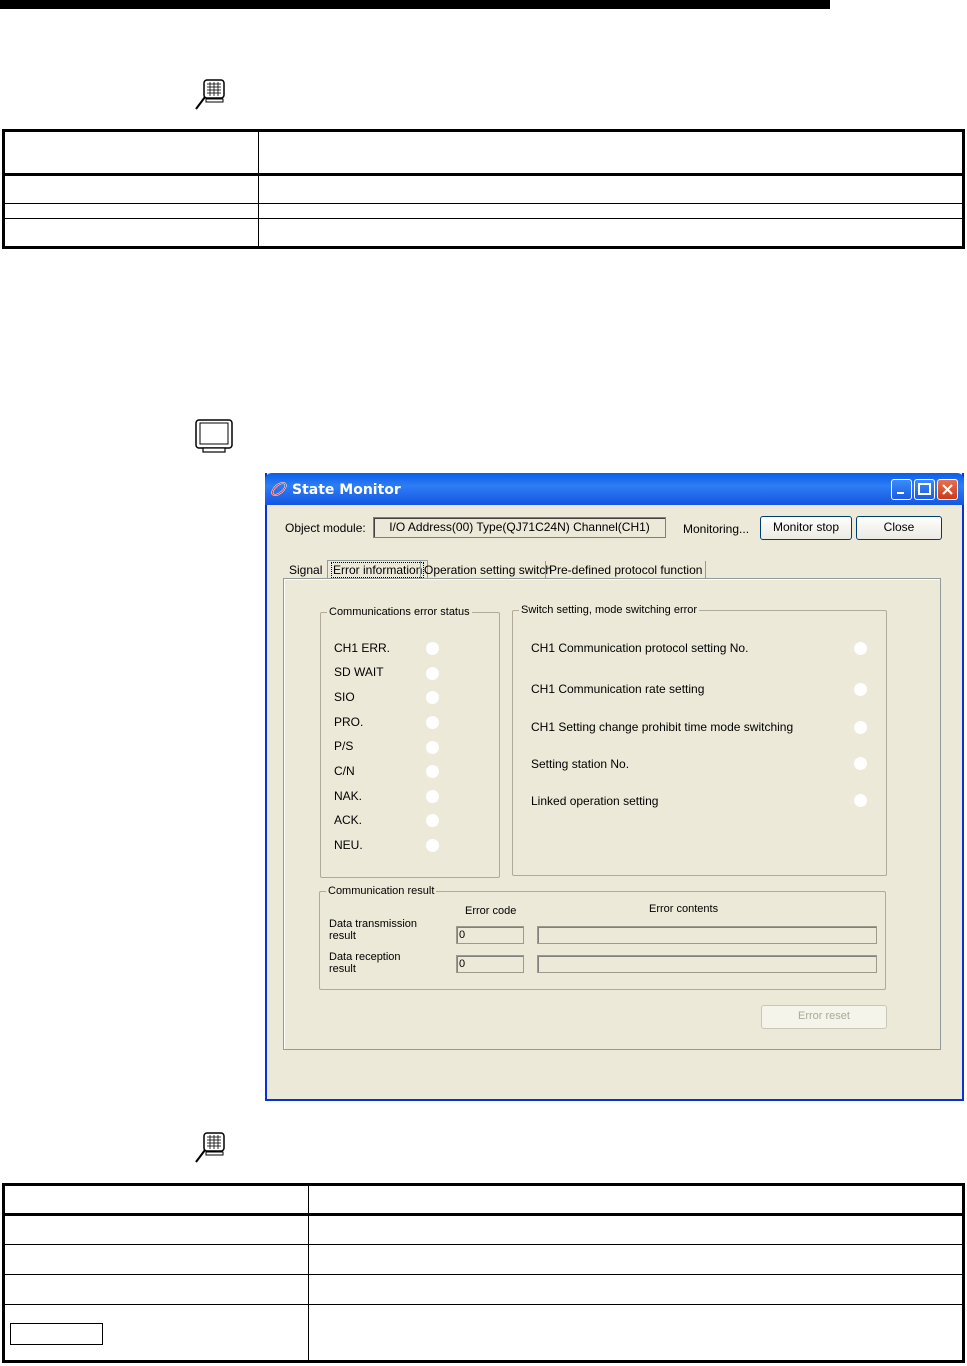  What do you see at coordinates (56, 1334) in the screenshot?
I see `button-placeholder` at bounding box center [56, 1334].